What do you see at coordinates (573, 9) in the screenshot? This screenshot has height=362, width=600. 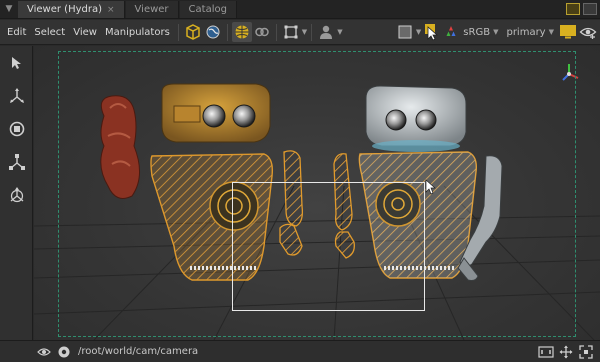 I see `maximize-pane-button` at bounding box center [573, 9].